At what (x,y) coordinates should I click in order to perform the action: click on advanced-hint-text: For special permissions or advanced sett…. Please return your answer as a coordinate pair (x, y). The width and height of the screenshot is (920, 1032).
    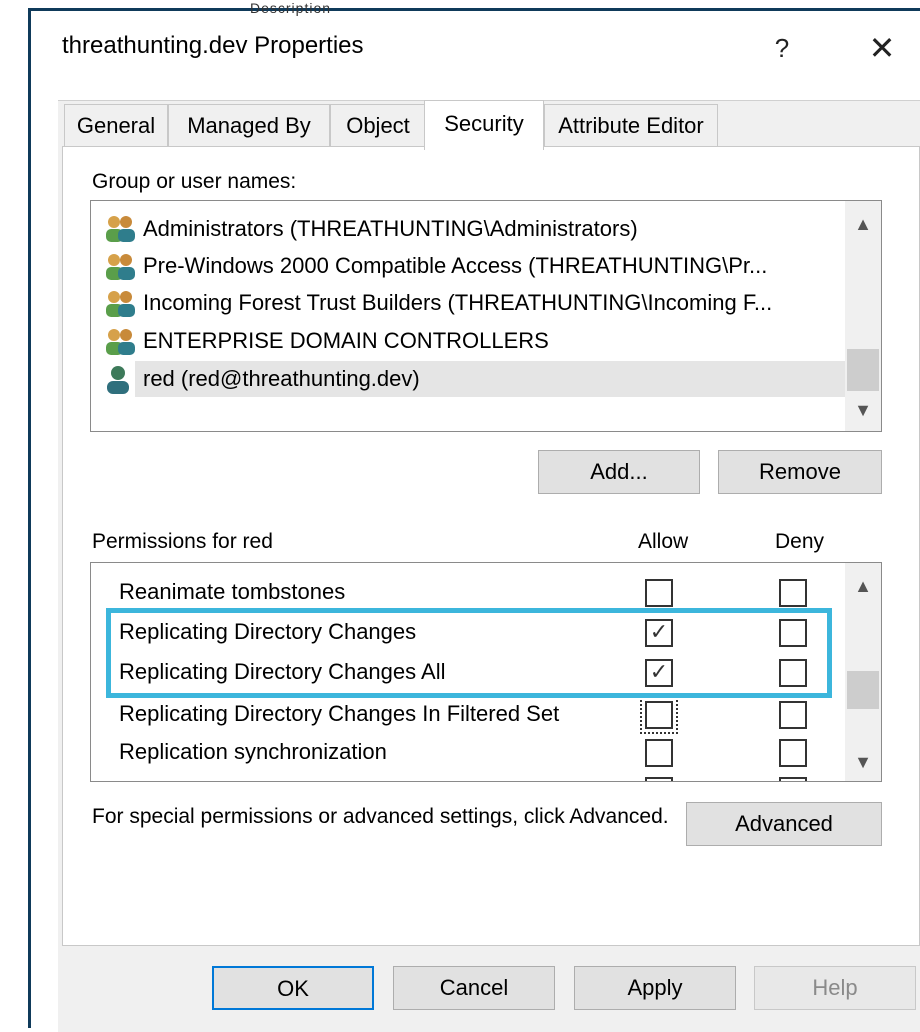
    Looking at the image, I should click on (380, 816).